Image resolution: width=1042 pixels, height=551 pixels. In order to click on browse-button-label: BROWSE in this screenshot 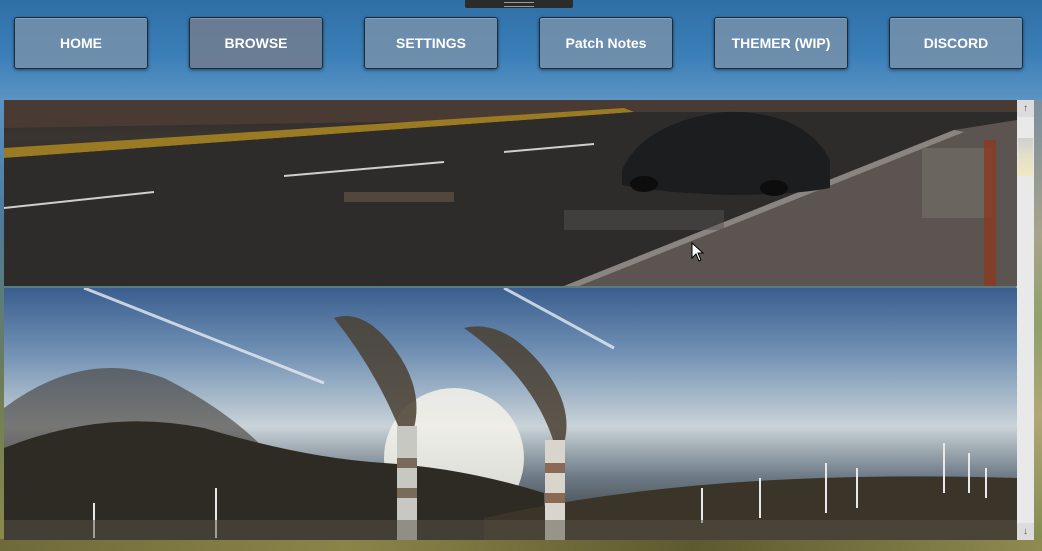, I will do `click(256, 43)`.